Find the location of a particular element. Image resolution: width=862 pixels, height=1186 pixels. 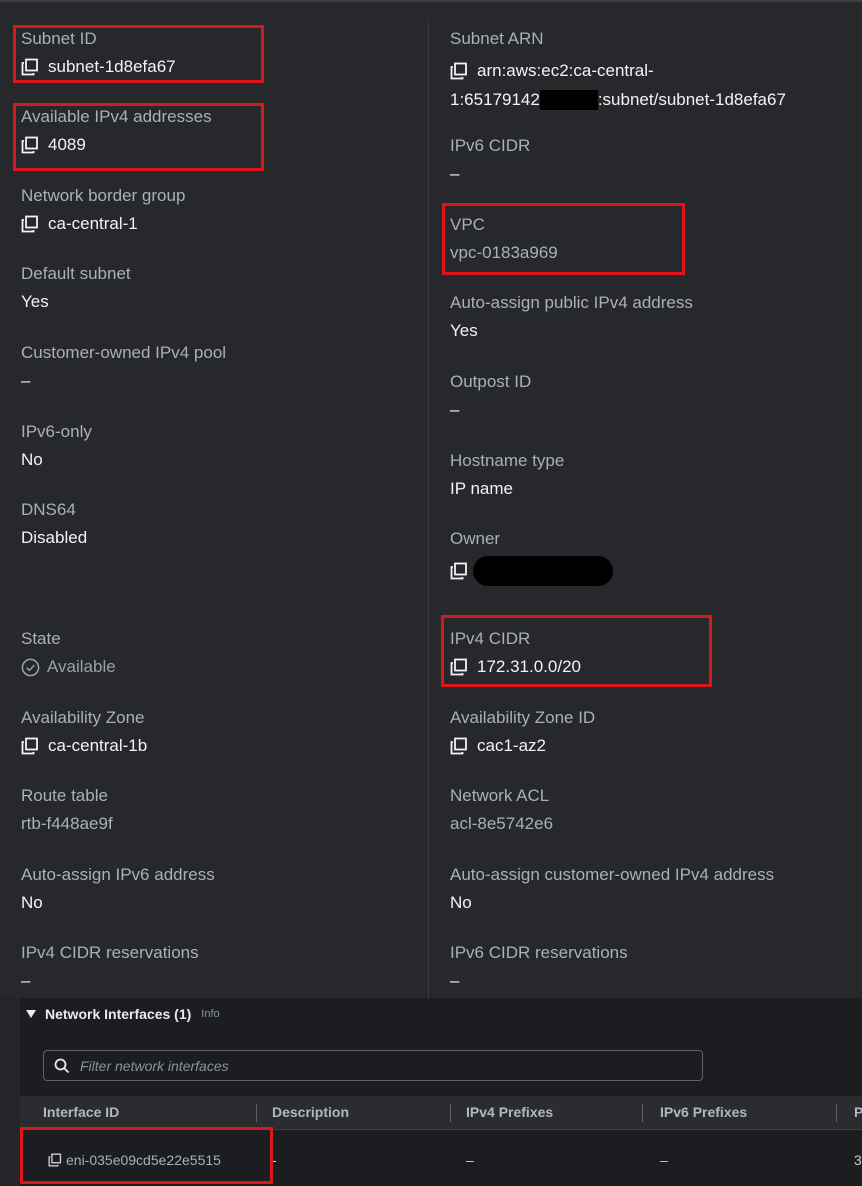

field-ipv6-only: IPv6-only No is located at coordinates (56, 446).